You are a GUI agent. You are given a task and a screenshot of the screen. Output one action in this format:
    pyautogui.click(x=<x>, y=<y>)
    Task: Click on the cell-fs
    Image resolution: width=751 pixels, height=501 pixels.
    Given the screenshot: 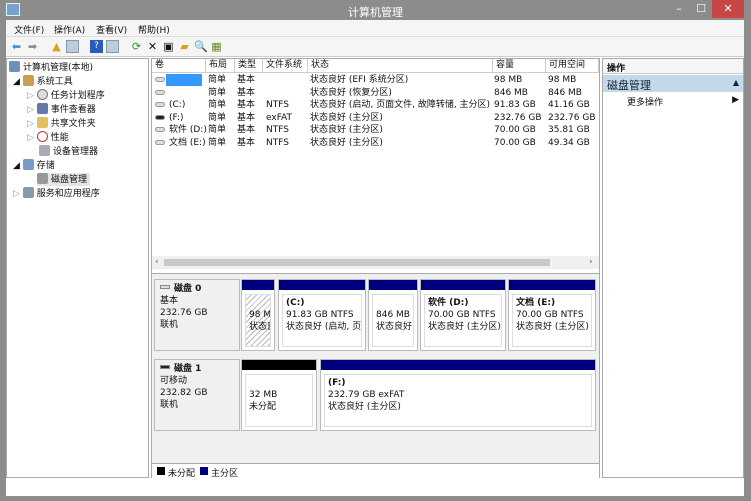 What is the action you would take?
    pyautogui.click(x=287, y=80)
    